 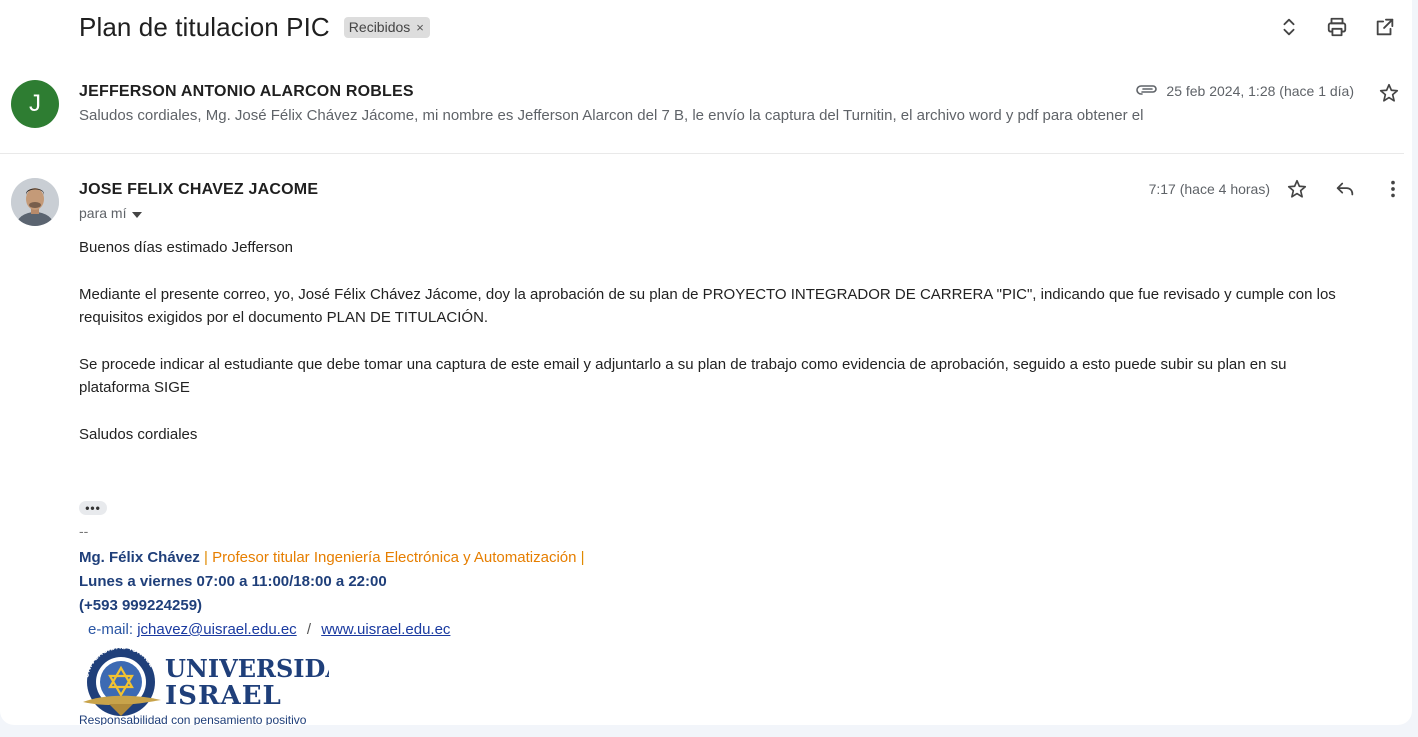 I want to click on sender-name: JEFFERSON ANTONIO ALARCON ROBLES, so click(x=246, y=92).